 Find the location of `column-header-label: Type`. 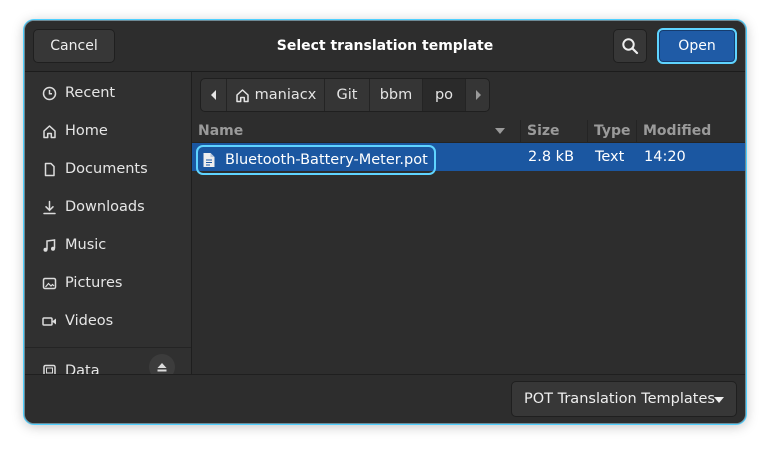

column-header-label: Type is located at coordinates (612, 131).